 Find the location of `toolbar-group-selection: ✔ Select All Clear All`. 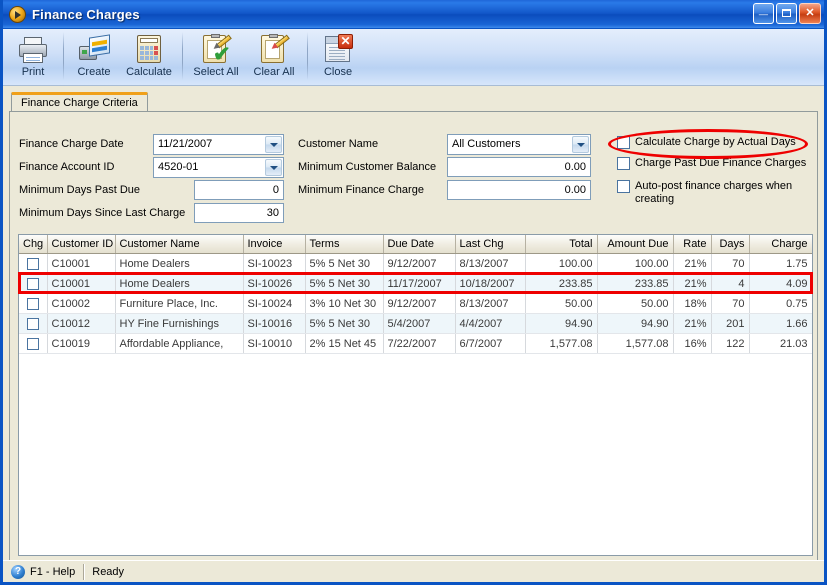

toolbar-group-selection: ✔ Select All Clear All is located at coordinates (245, 53).